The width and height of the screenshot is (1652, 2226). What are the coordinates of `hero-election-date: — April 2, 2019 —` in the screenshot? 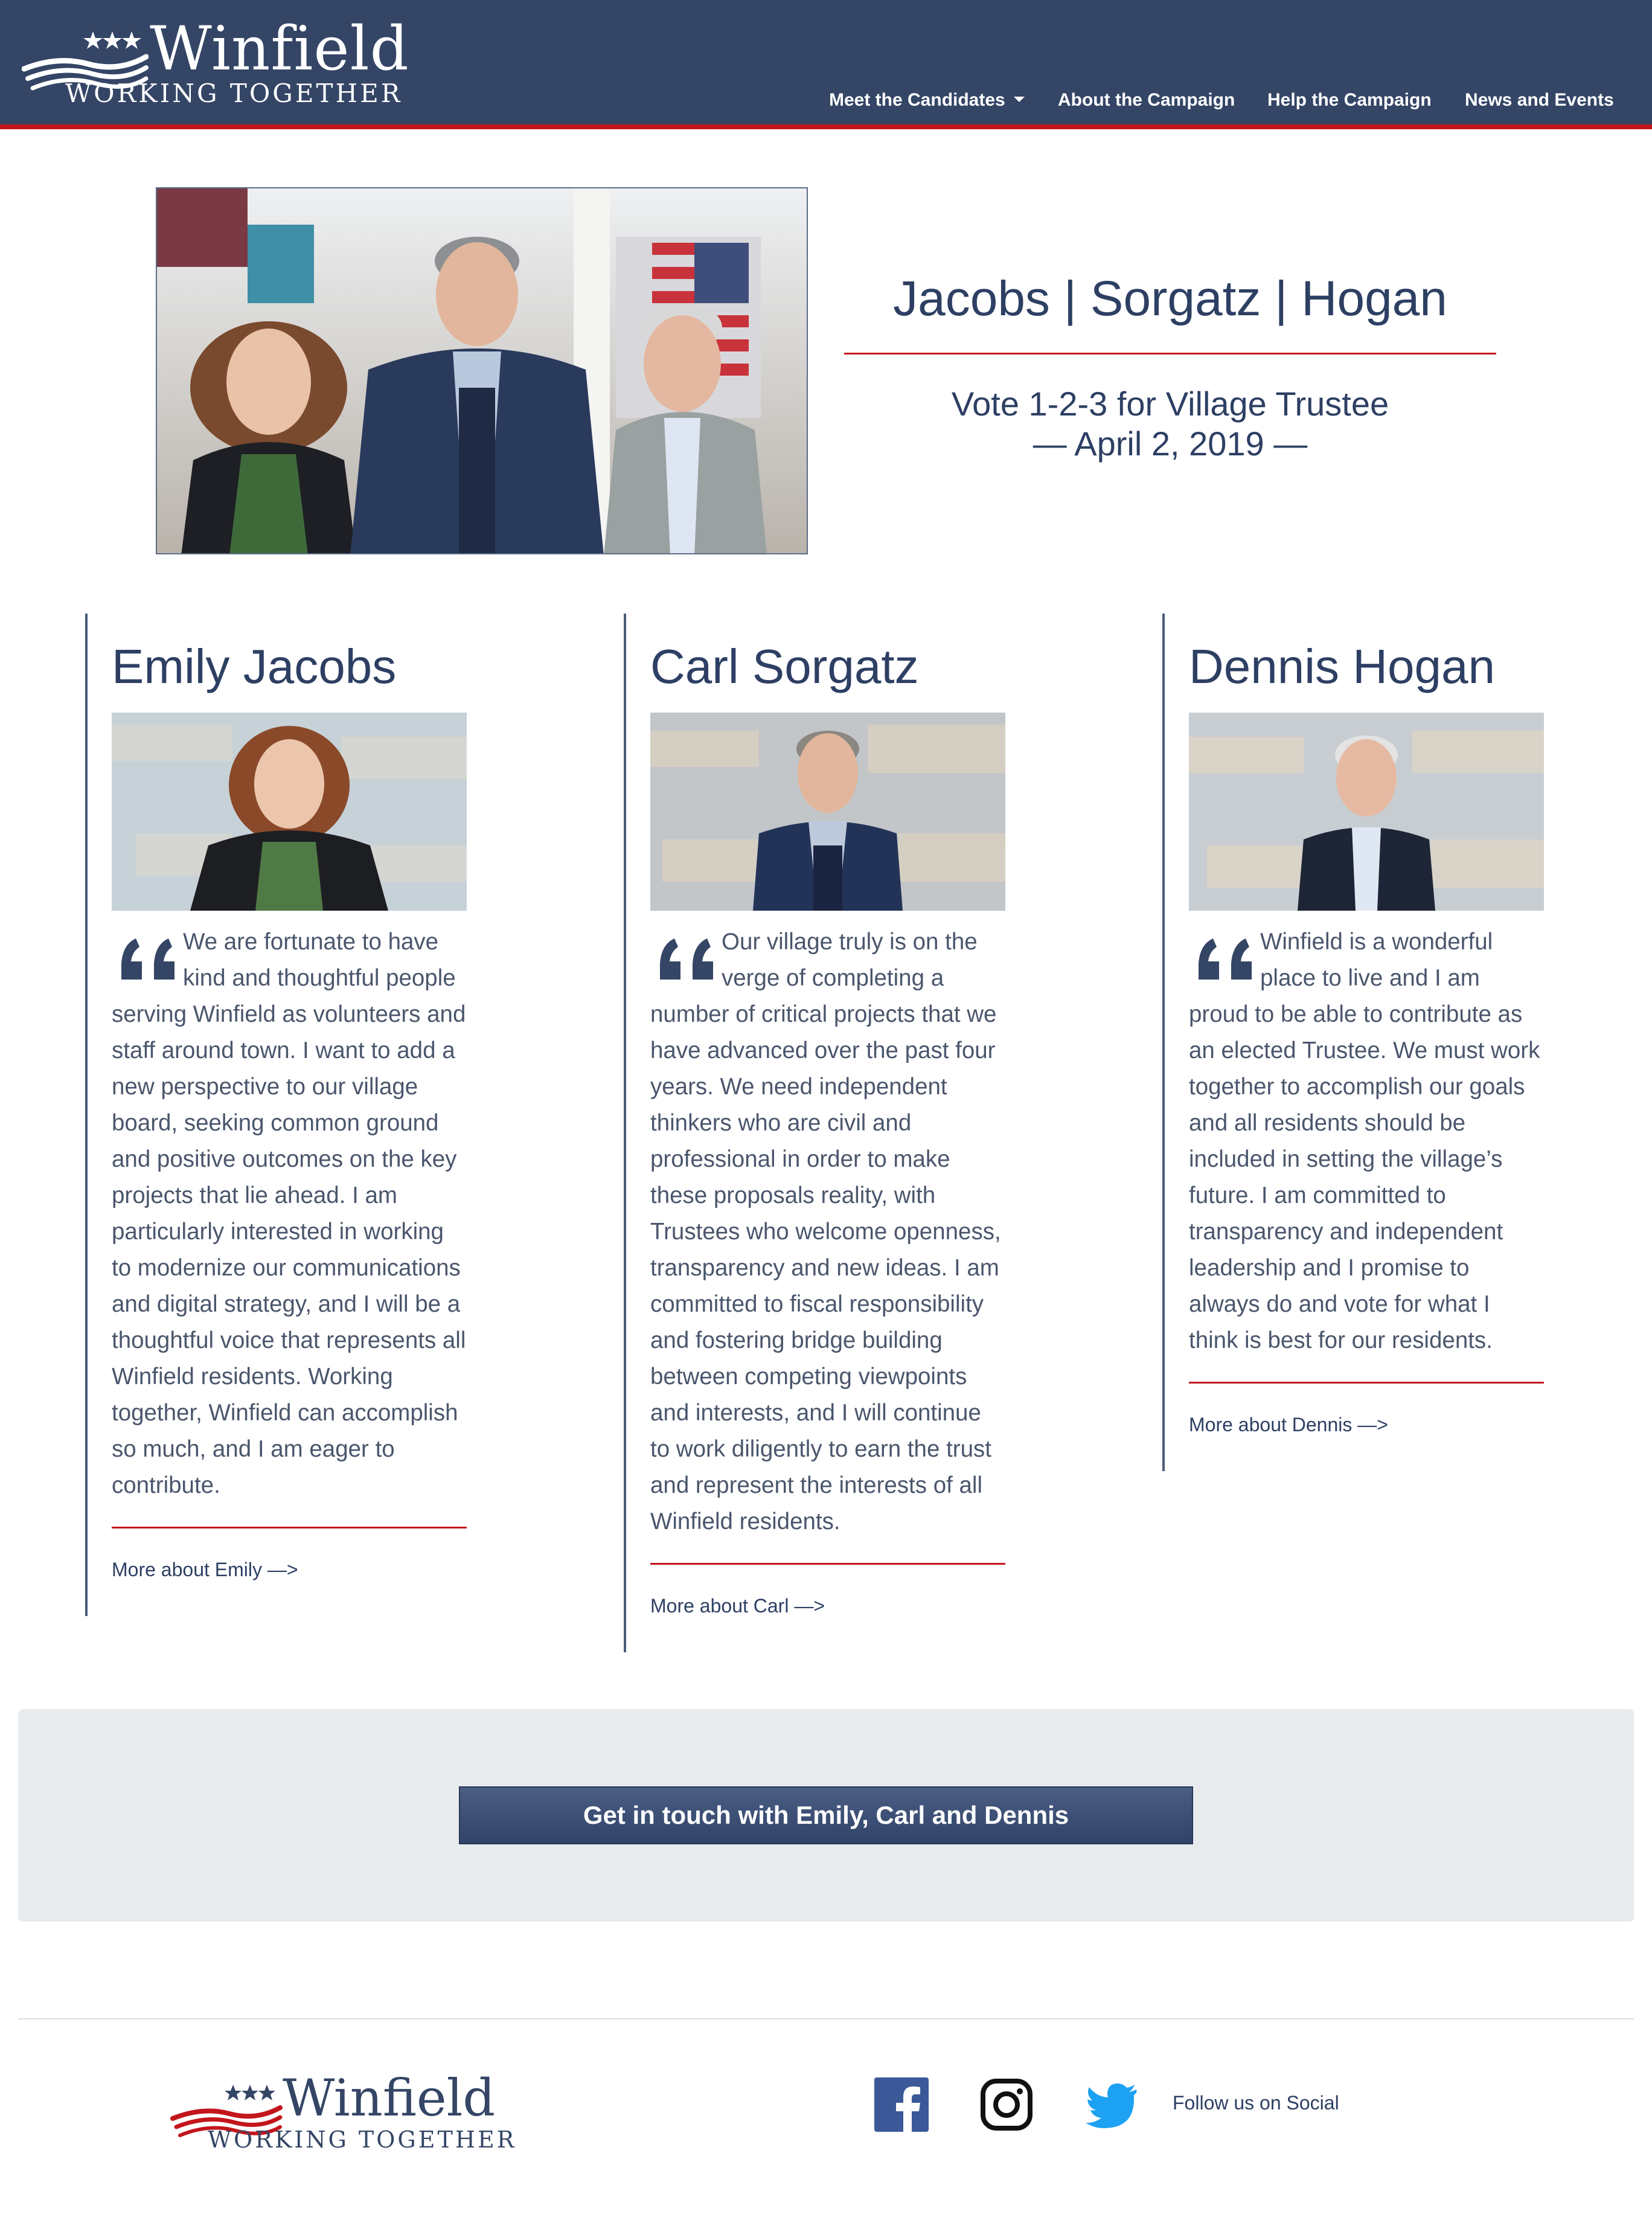 It's located at (1170, 444).